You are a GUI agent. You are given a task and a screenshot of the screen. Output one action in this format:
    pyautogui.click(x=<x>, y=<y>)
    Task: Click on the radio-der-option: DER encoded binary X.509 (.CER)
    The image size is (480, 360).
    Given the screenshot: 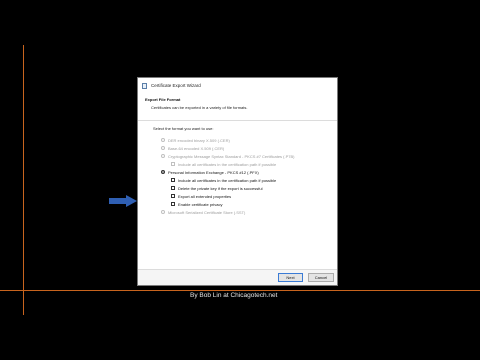 What is the action you would take?
    pyautogui.click(x=237, y=140)
    